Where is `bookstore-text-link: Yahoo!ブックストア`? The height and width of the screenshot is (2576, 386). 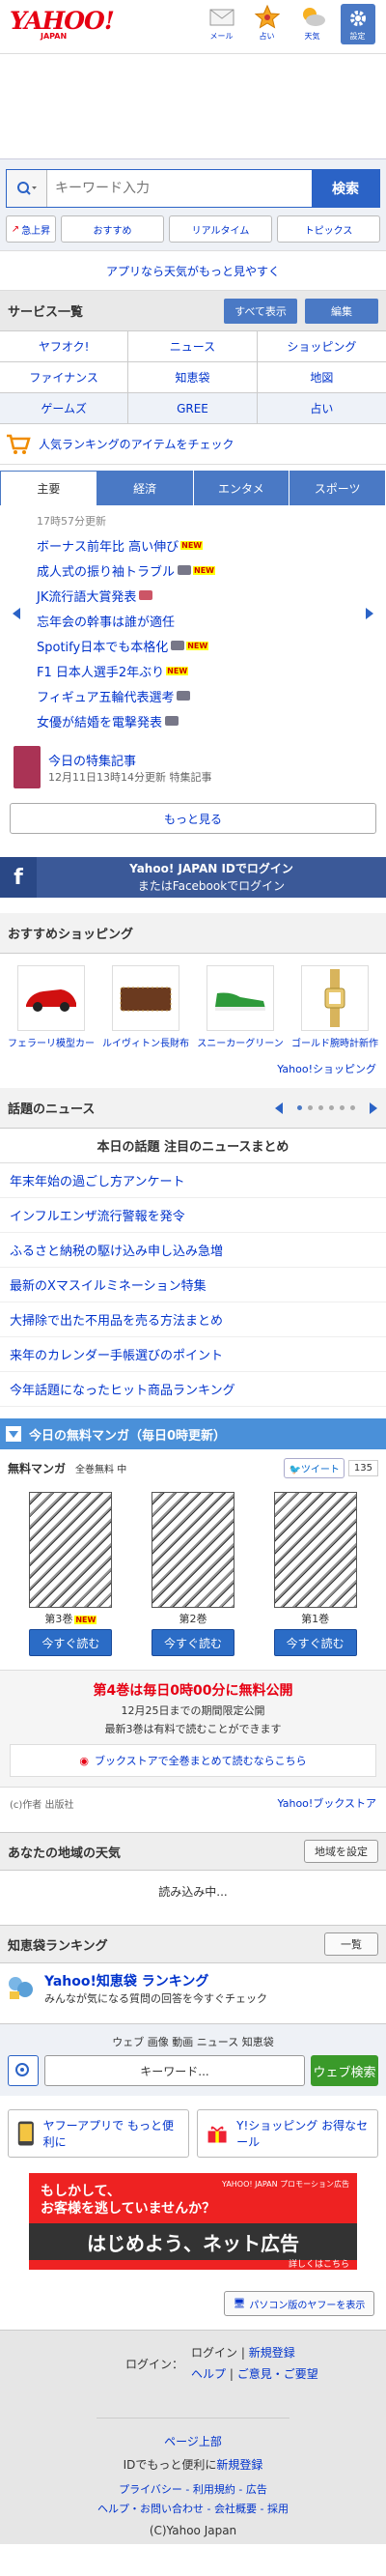 bookstore-text-link: Yahoo!ブックストア is located at coordinates (327, 1803).